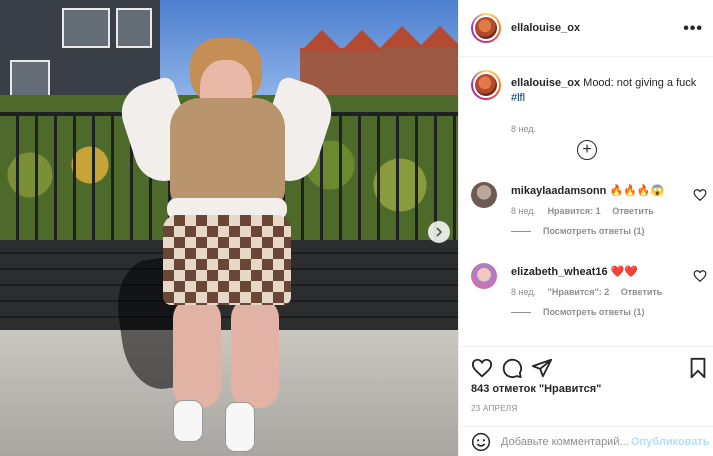 The image size is (713, 456). Describe the element at coordinates (494, 408) in the screenshot. I see `post-date: 23 АПРЕЛЯ` at that location.